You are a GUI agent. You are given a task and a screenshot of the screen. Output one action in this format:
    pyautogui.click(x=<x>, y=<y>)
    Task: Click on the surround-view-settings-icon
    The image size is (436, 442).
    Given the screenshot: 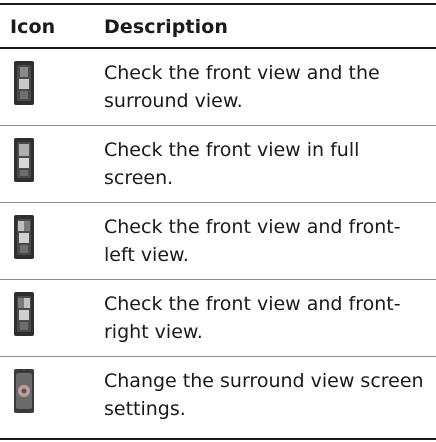 What is the action you would take?
    pyautogui.click(x=24, y=391)
    